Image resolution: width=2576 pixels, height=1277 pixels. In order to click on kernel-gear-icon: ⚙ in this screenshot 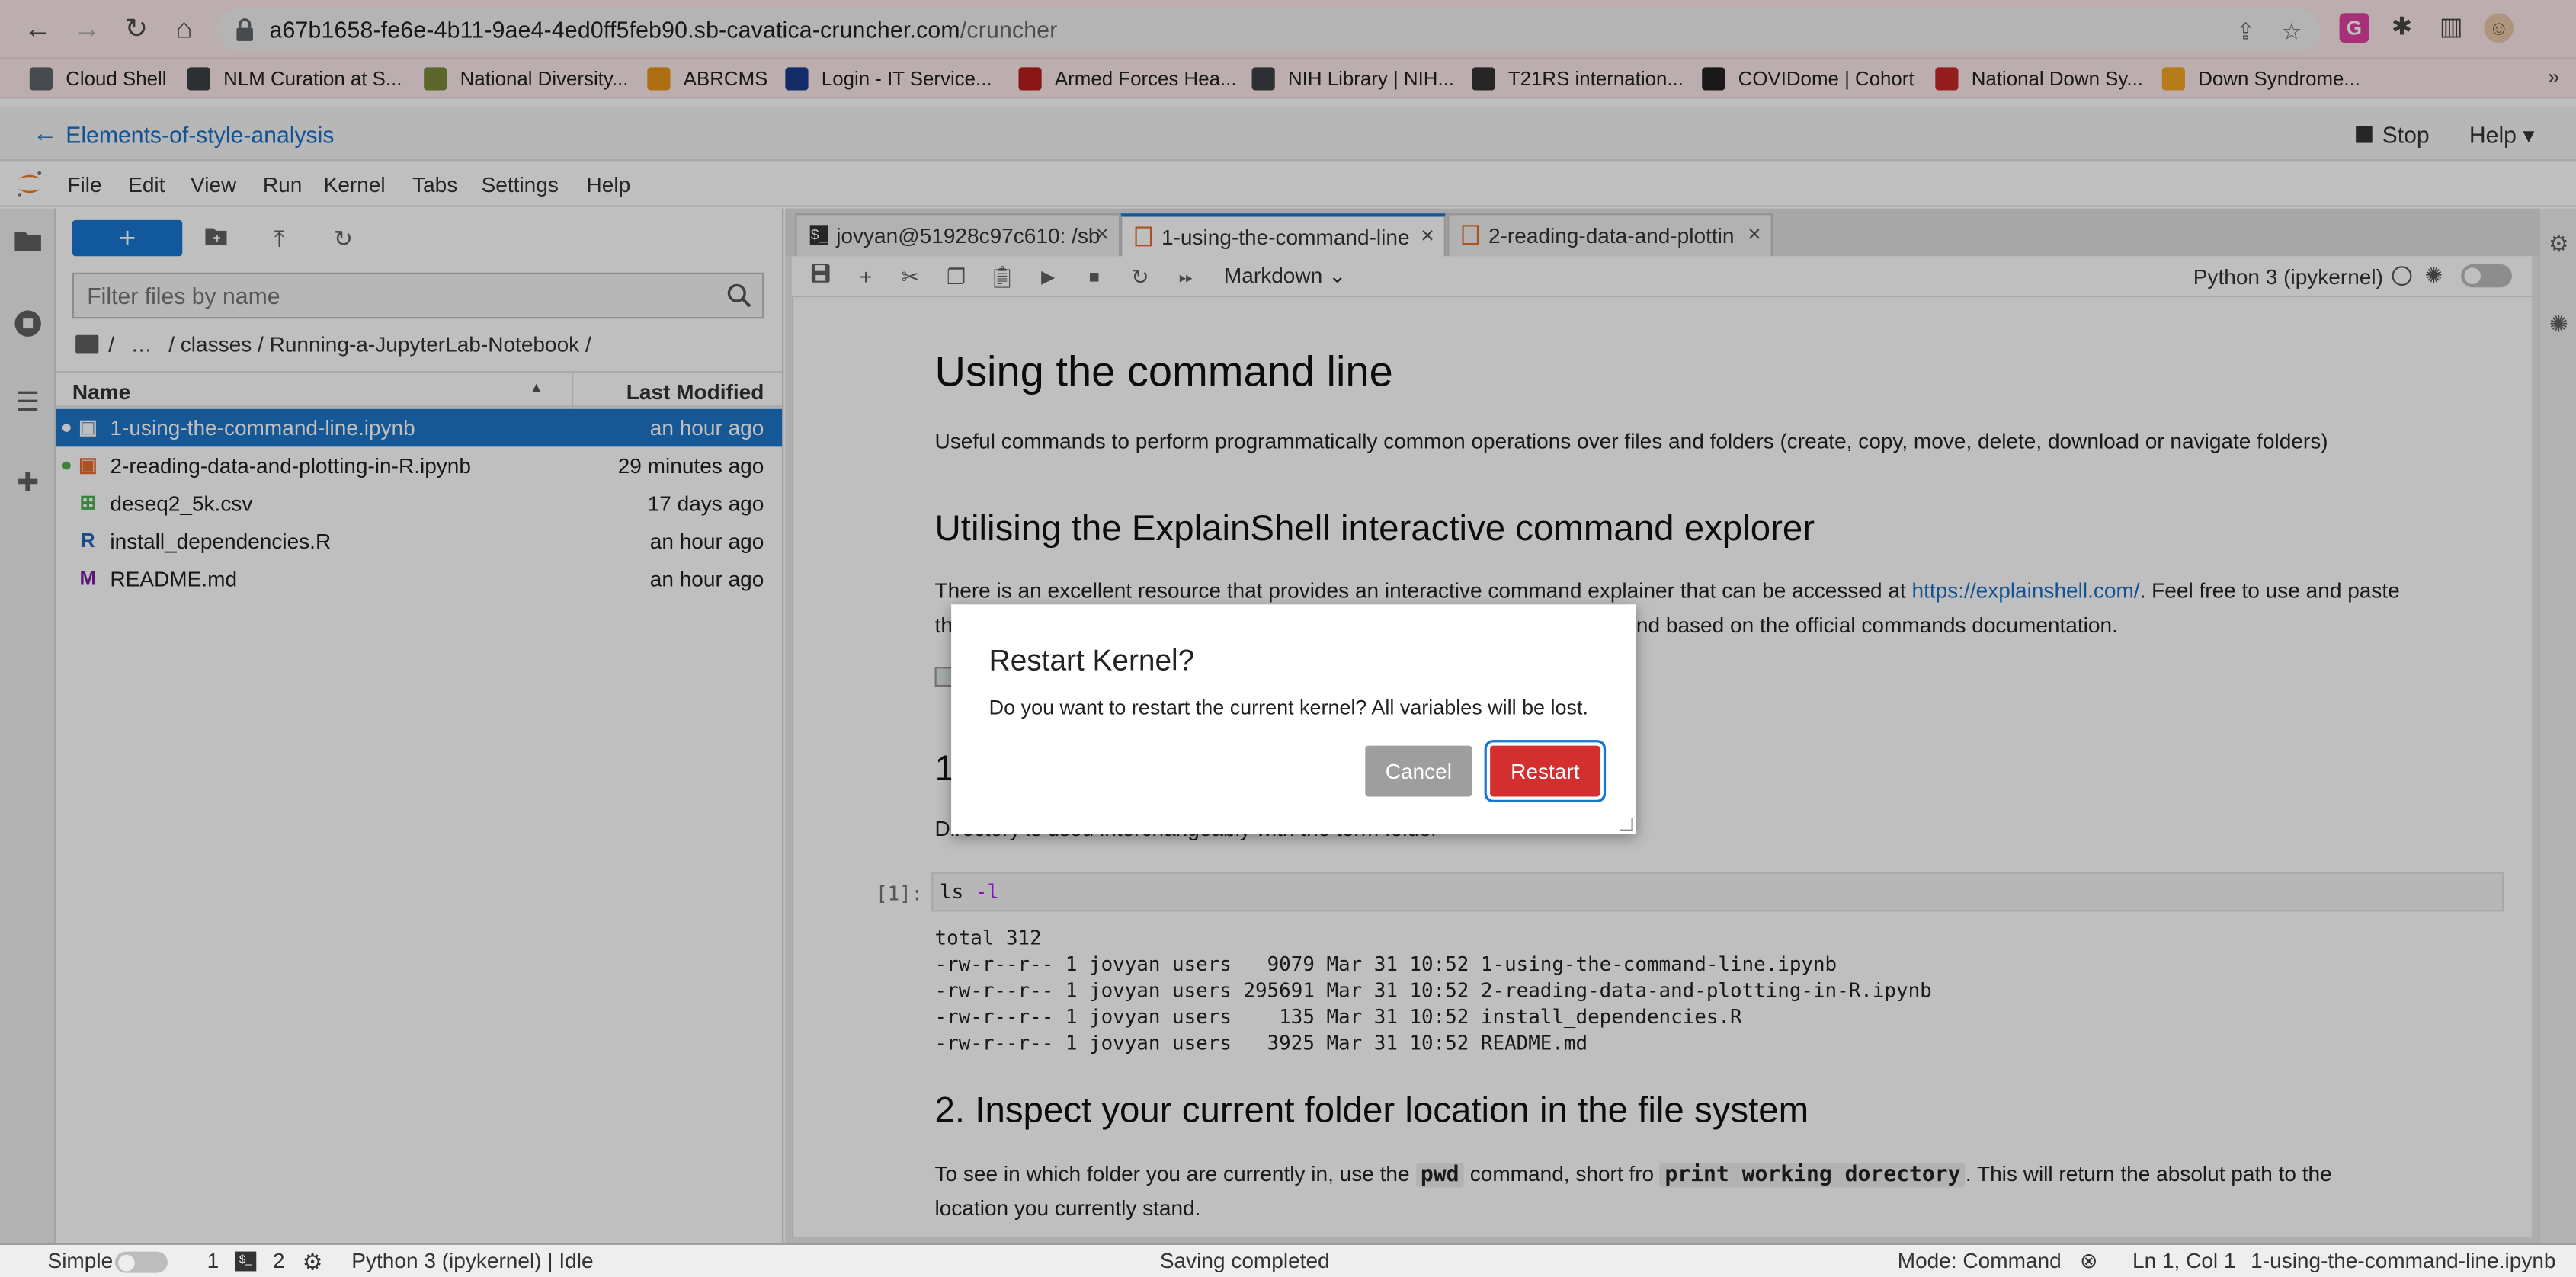, I will do `click(312, 1261)`.